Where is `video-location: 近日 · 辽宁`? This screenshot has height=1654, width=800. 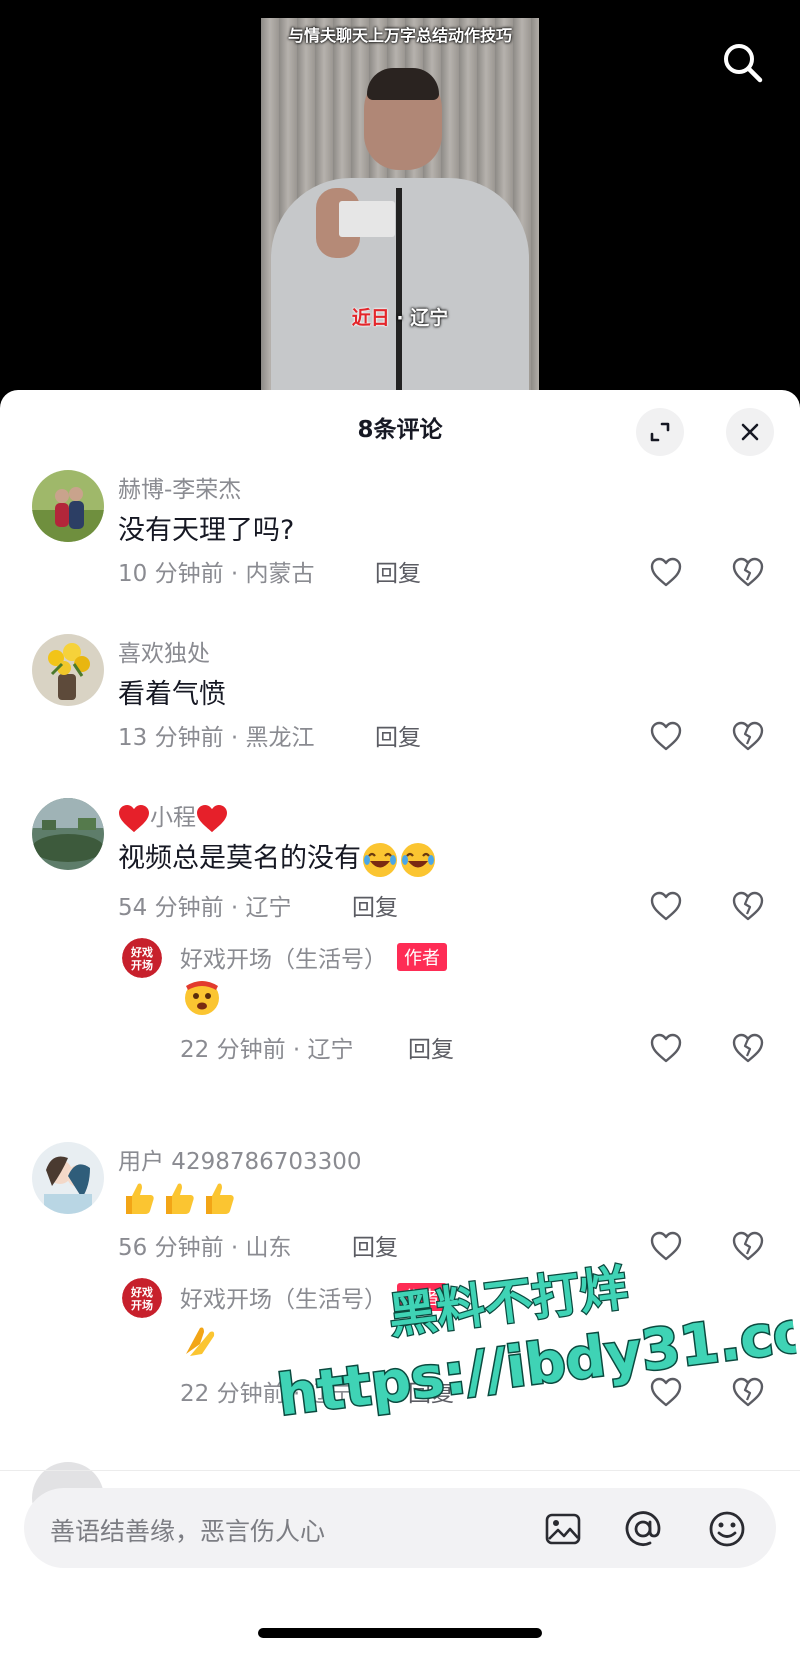
video-location: 近日 · 辽宁 is located at coordinates (400, 316).